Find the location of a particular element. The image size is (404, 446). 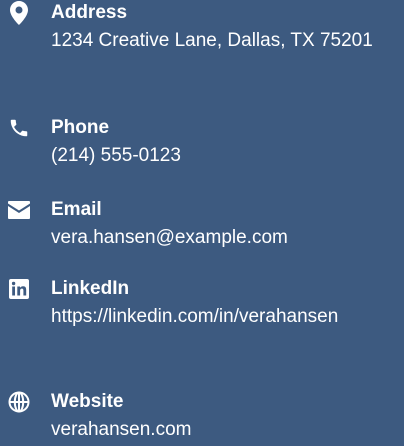

phone-icon is located at coordinates (19, 128).